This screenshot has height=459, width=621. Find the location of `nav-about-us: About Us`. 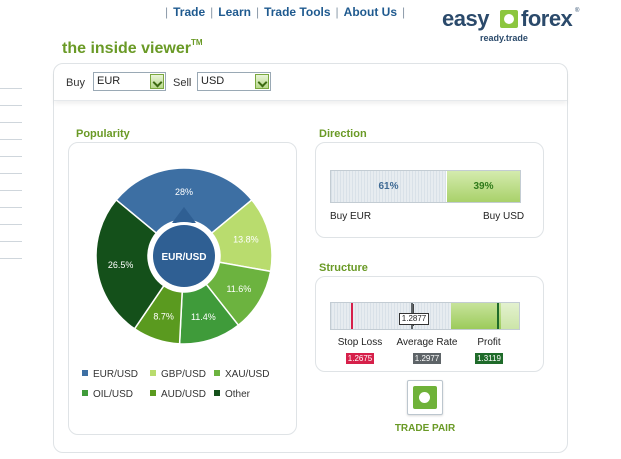

nav-about-us: About Us is located at coordinates (370, 12).